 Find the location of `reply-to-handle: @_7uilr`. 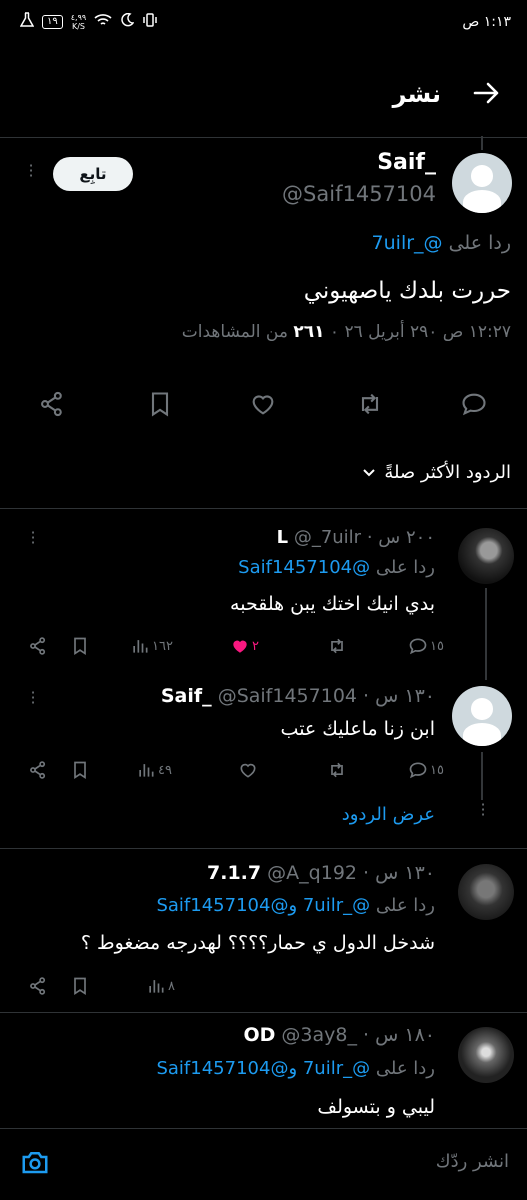

reply-to-handle: @_7uilr is located at coordinates (407, 243).